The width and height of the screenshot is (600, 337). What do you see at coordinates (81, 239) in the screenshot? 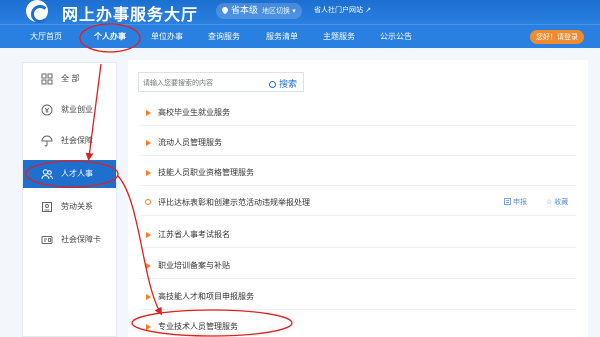
I see `sidebar-item-label: 社会保障卡` at bounding box center [81, 239].